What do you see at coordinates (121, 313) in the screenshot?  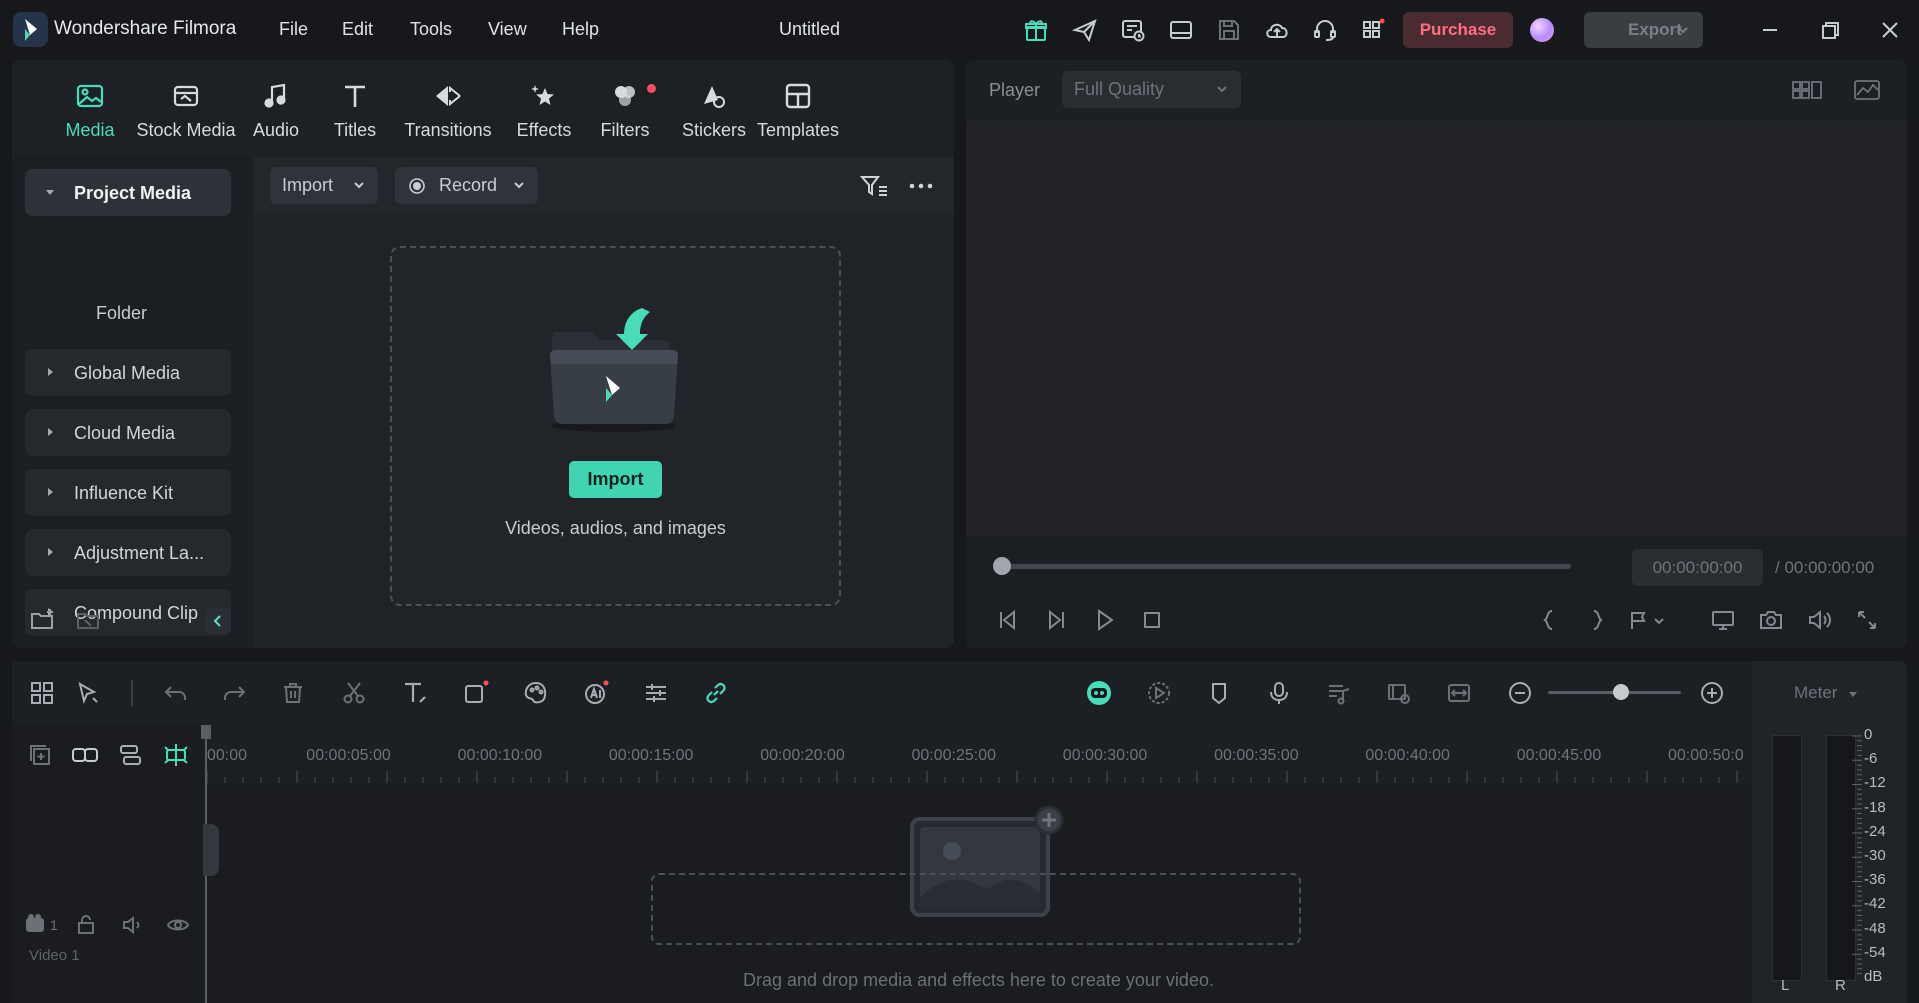 I see `sidebar-item-folder: Folder` at bounding box center [121, 313].